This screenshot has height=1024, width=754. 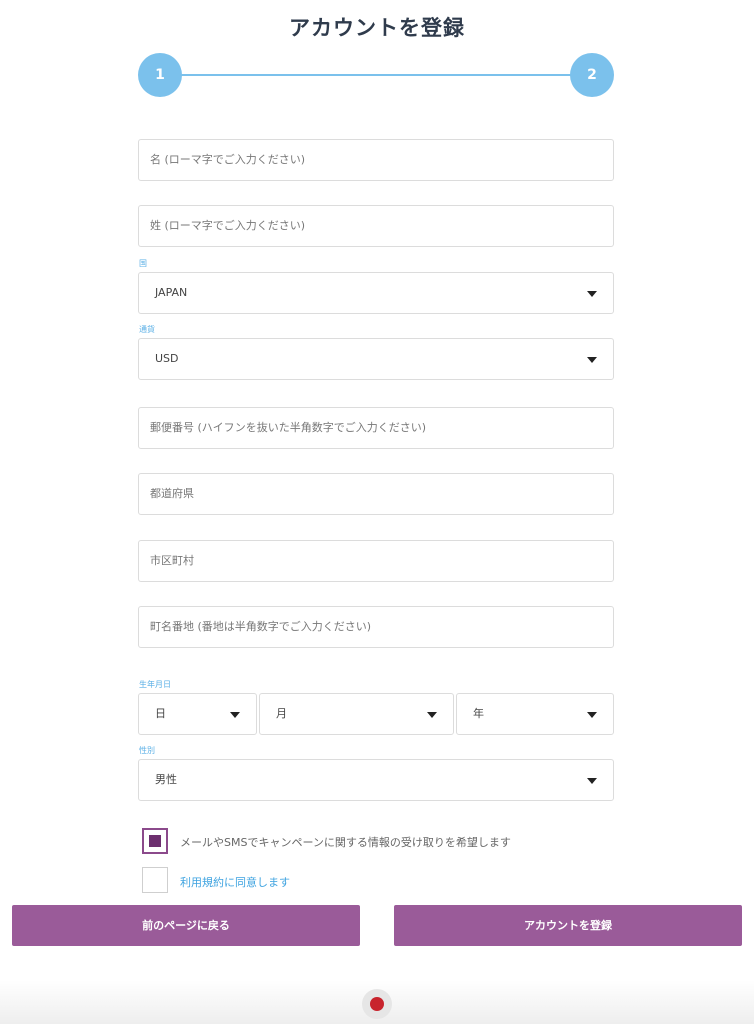 What do you see at coordinates (160, 713) in the screenshot?
I see `birth-day-value: 日` at bounding box center [160, 713].